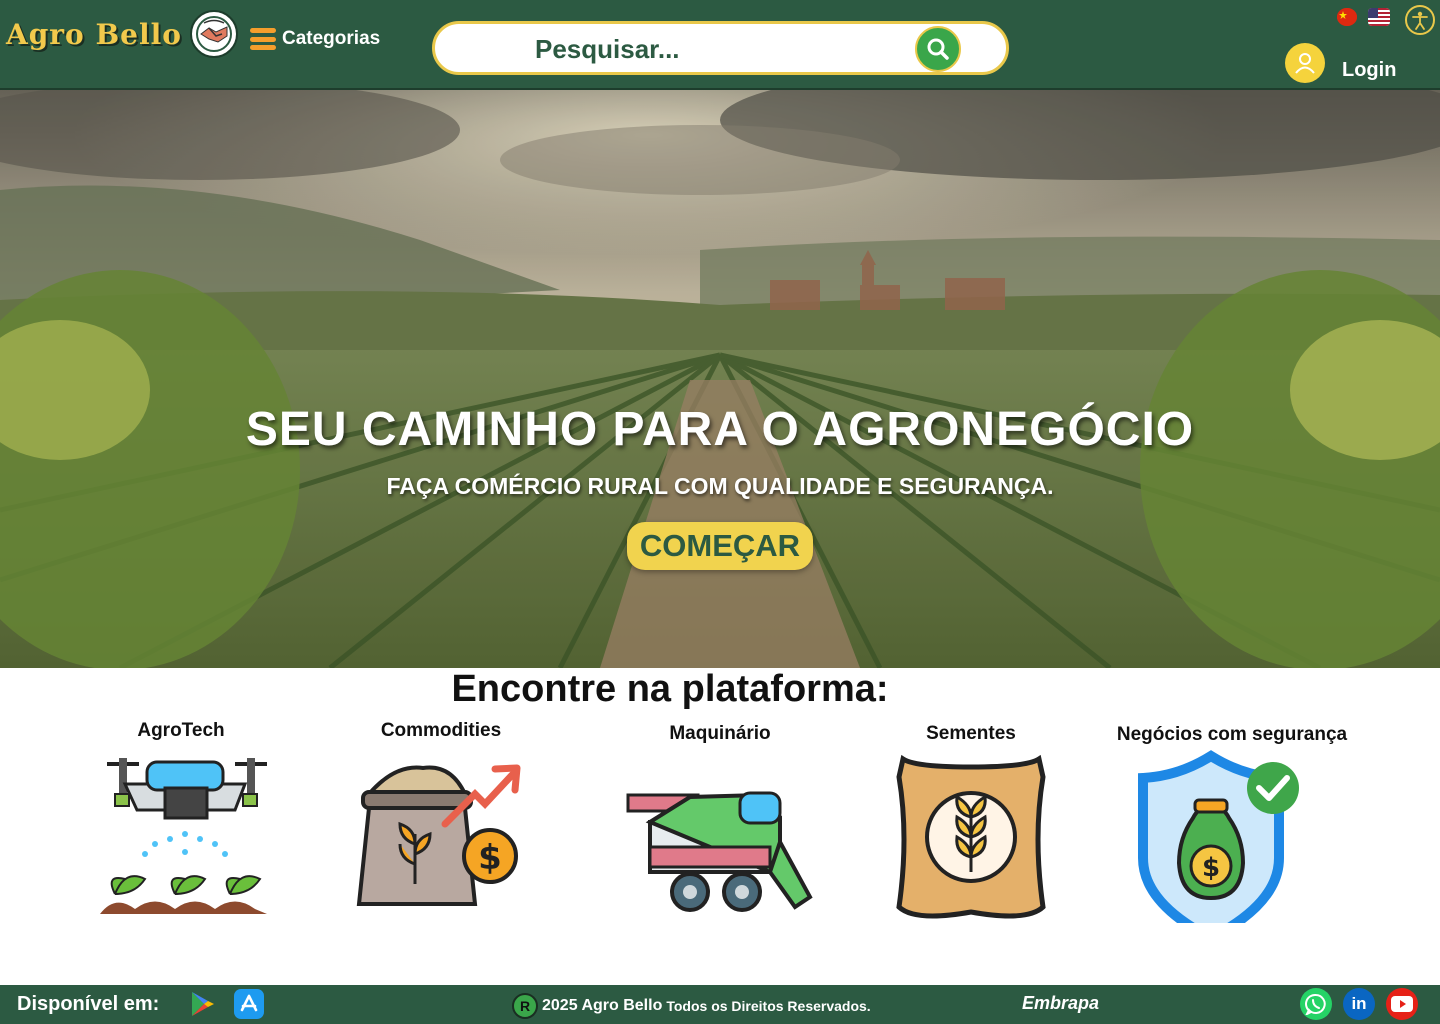 This screenshot has height=1024, width=1440. Describe the element at coordinates (768, 1006) in the screenshot. I see `copyright-text: Todos os Direitos Reservados.` at that location.